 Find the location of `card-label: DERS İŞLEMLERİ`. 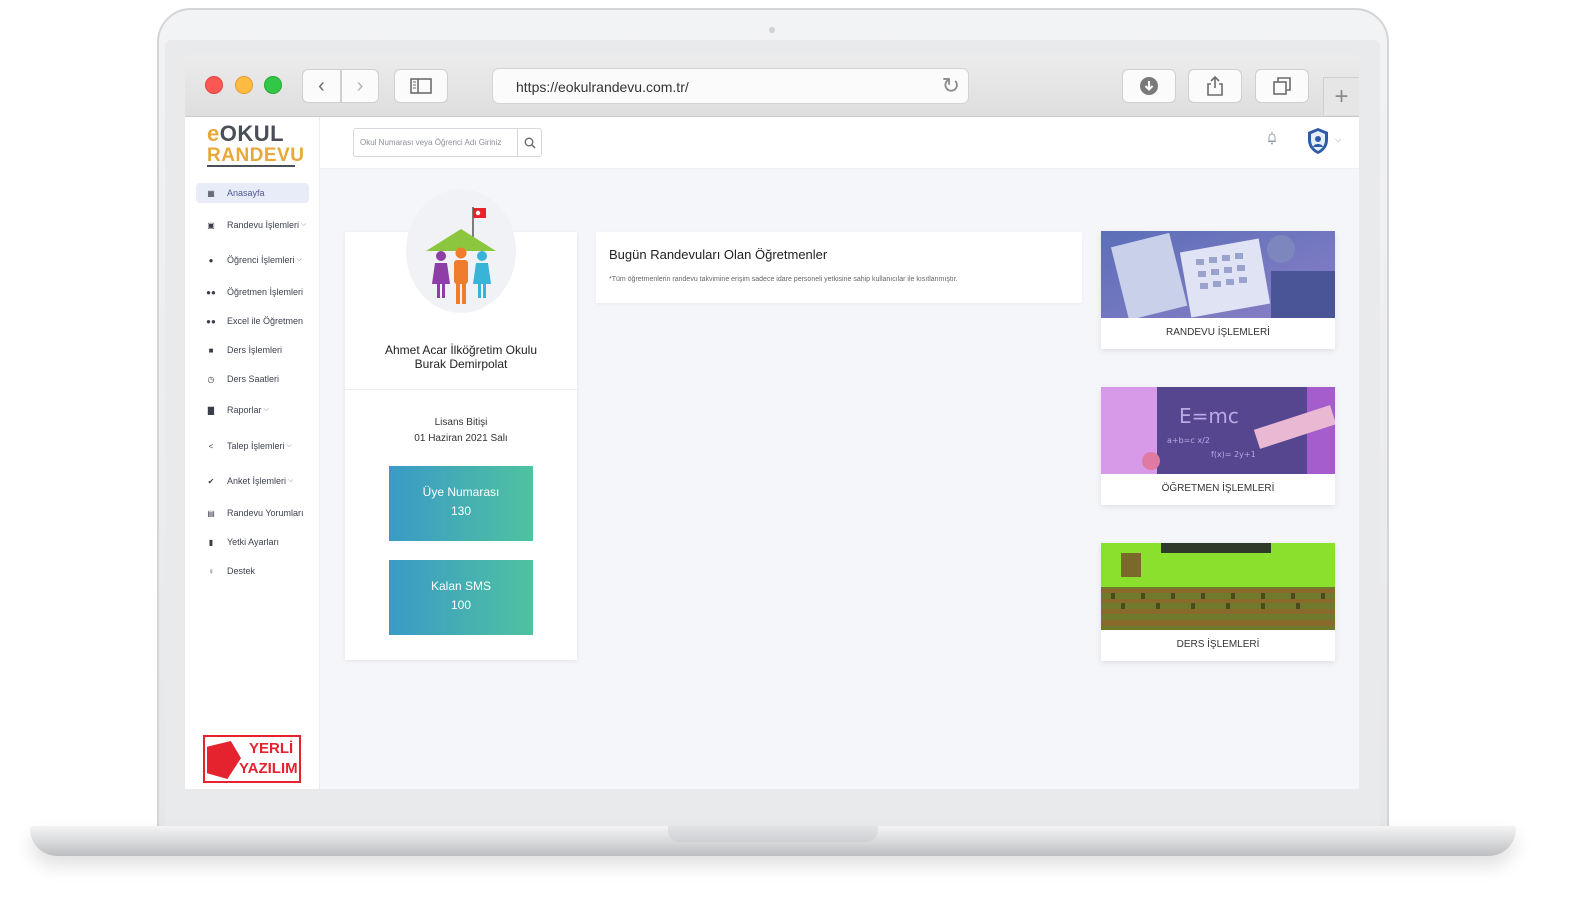

card-label: DERS İŞLEMLERİ is located at coordinates (1218, 644).